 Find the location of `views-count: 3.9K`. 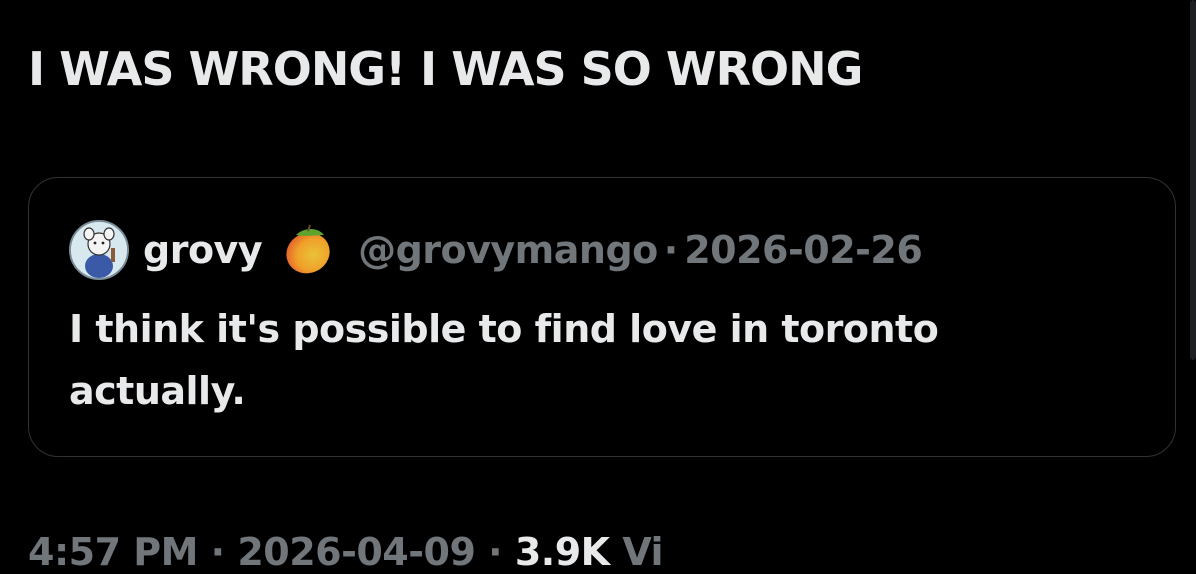

views-count: 3.9K is located at coordinates (562, 552).